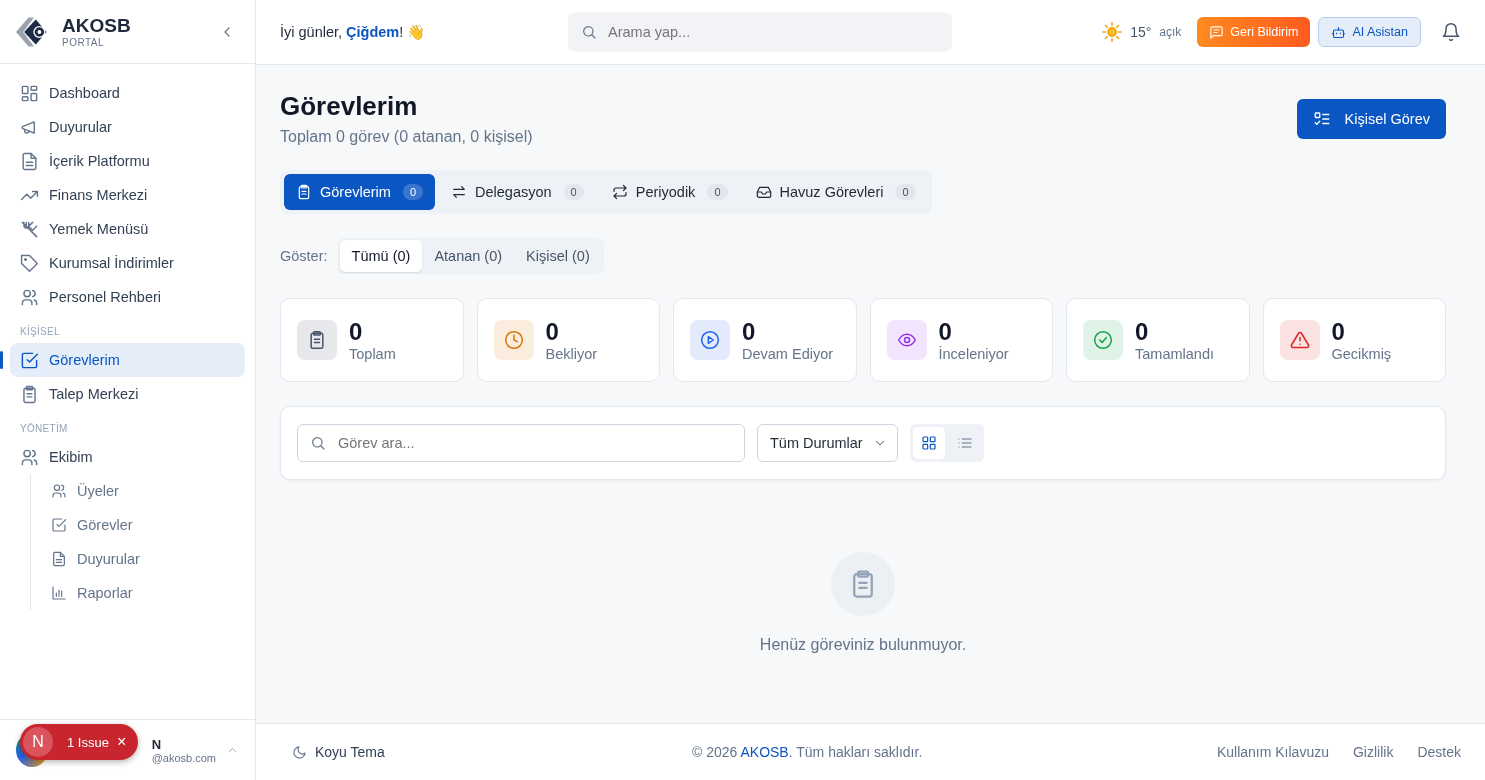 The width and height of the screenshot is (1485, 780). Describe the element at coordinates (97, 26) in the screenshot. I see `brand-name: AKOSB` at that location.